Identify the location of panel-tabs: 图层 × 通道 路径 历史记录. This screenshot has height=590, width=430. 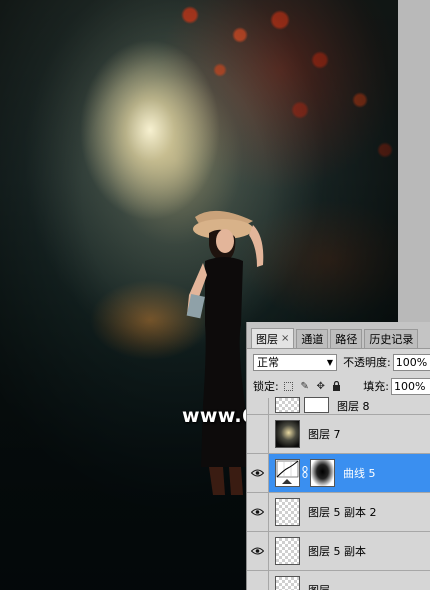
(338, 335).